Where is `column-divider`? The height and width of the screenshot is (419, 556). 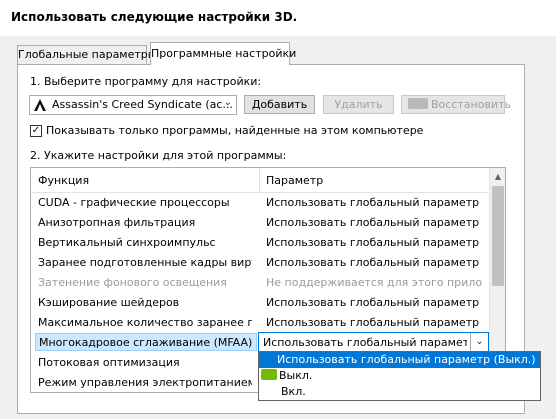
column-divider is located at coordinates (259, 180).